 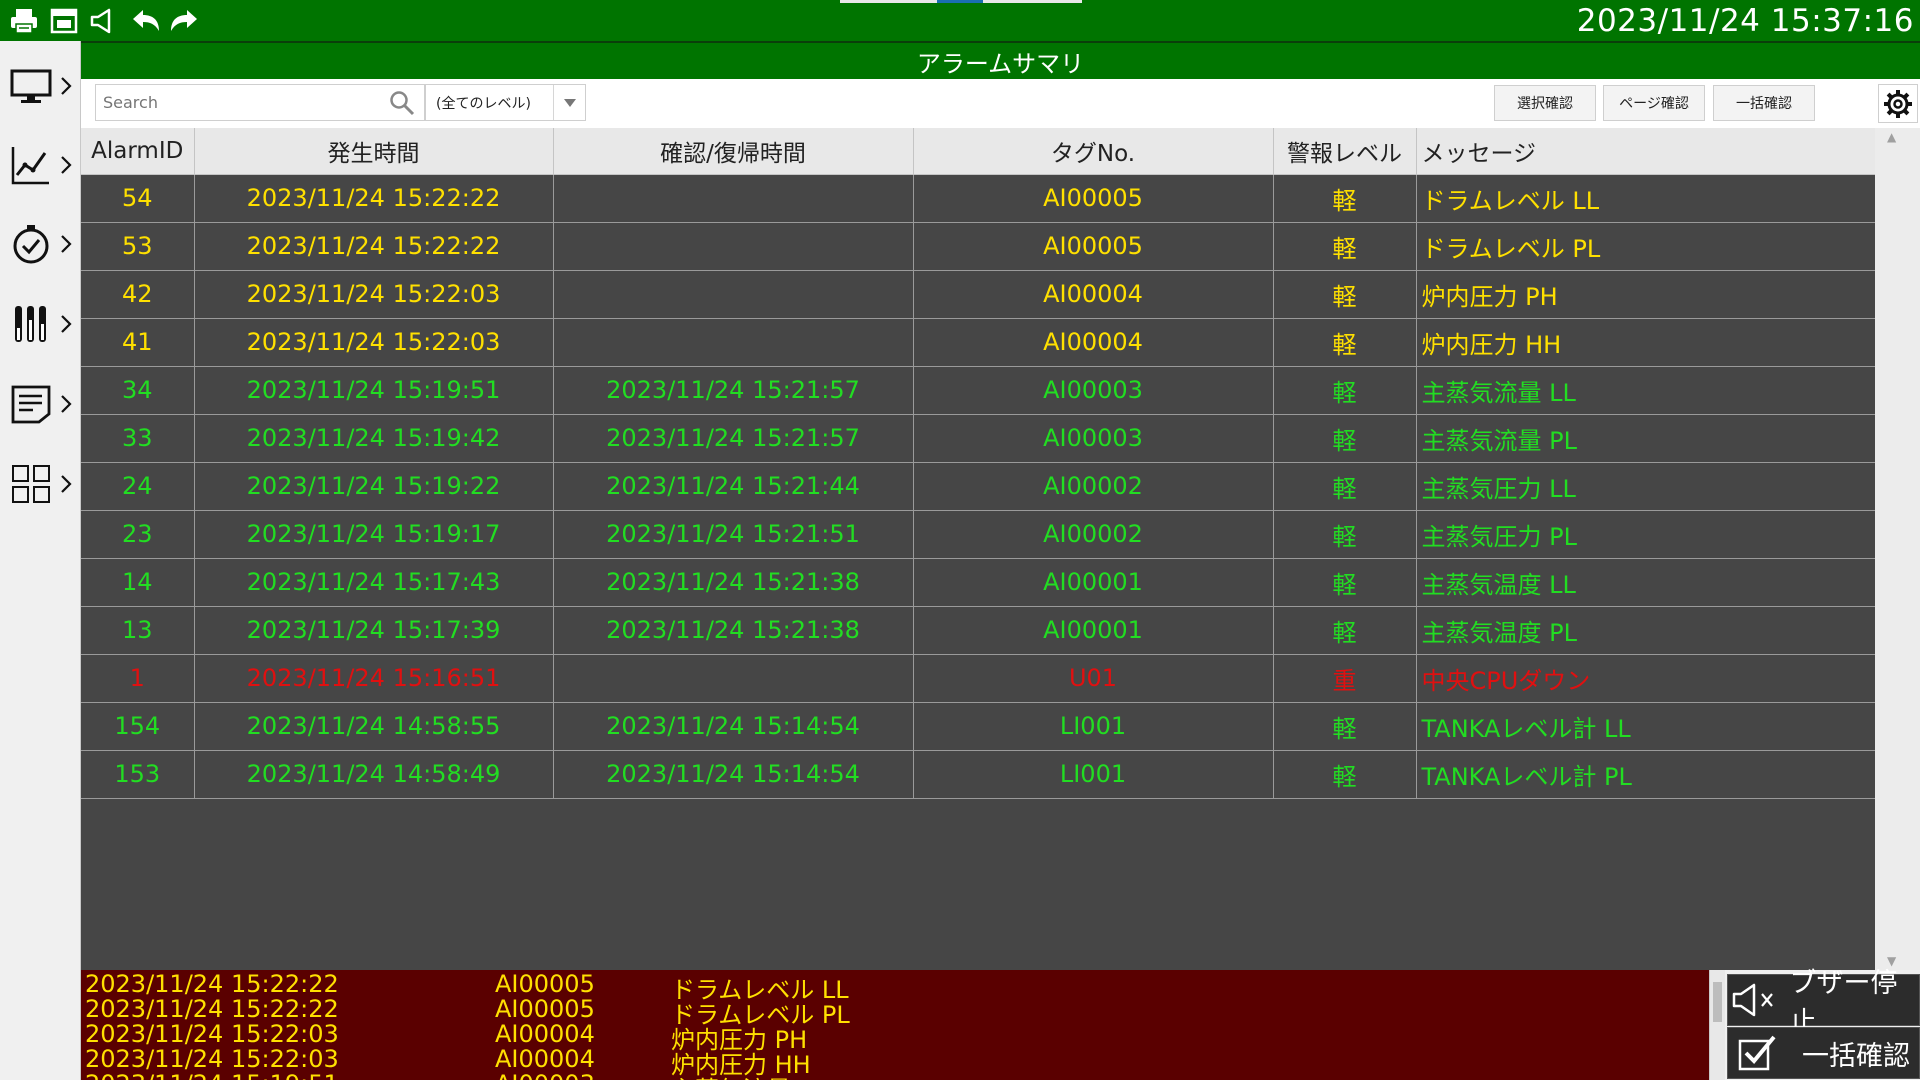 I want to click on tag-no: AI00001, so click(x=1093, y=582).